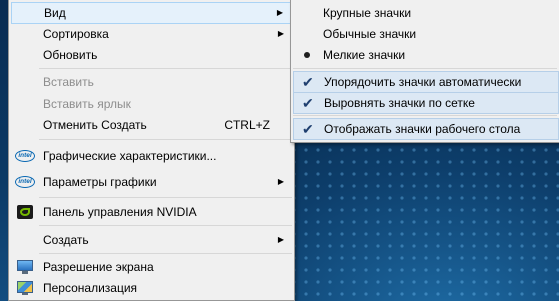 The image size is (559, 301). What do you see at coordinates (307, 55) in the screenshot?
I see `radio-bullet-icon` at bounding box center [307, 55].